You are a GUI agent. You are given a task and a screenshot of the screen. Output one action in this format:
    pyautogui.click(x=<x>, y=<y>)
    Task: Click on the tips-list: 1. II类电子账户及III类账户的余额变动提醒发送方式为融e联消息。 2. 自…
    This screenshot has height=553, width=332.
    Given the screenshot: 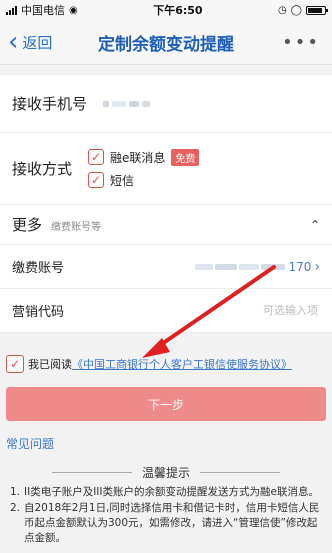 What is the action you would take?
    pyautogui.click(x=166, y=513)
    